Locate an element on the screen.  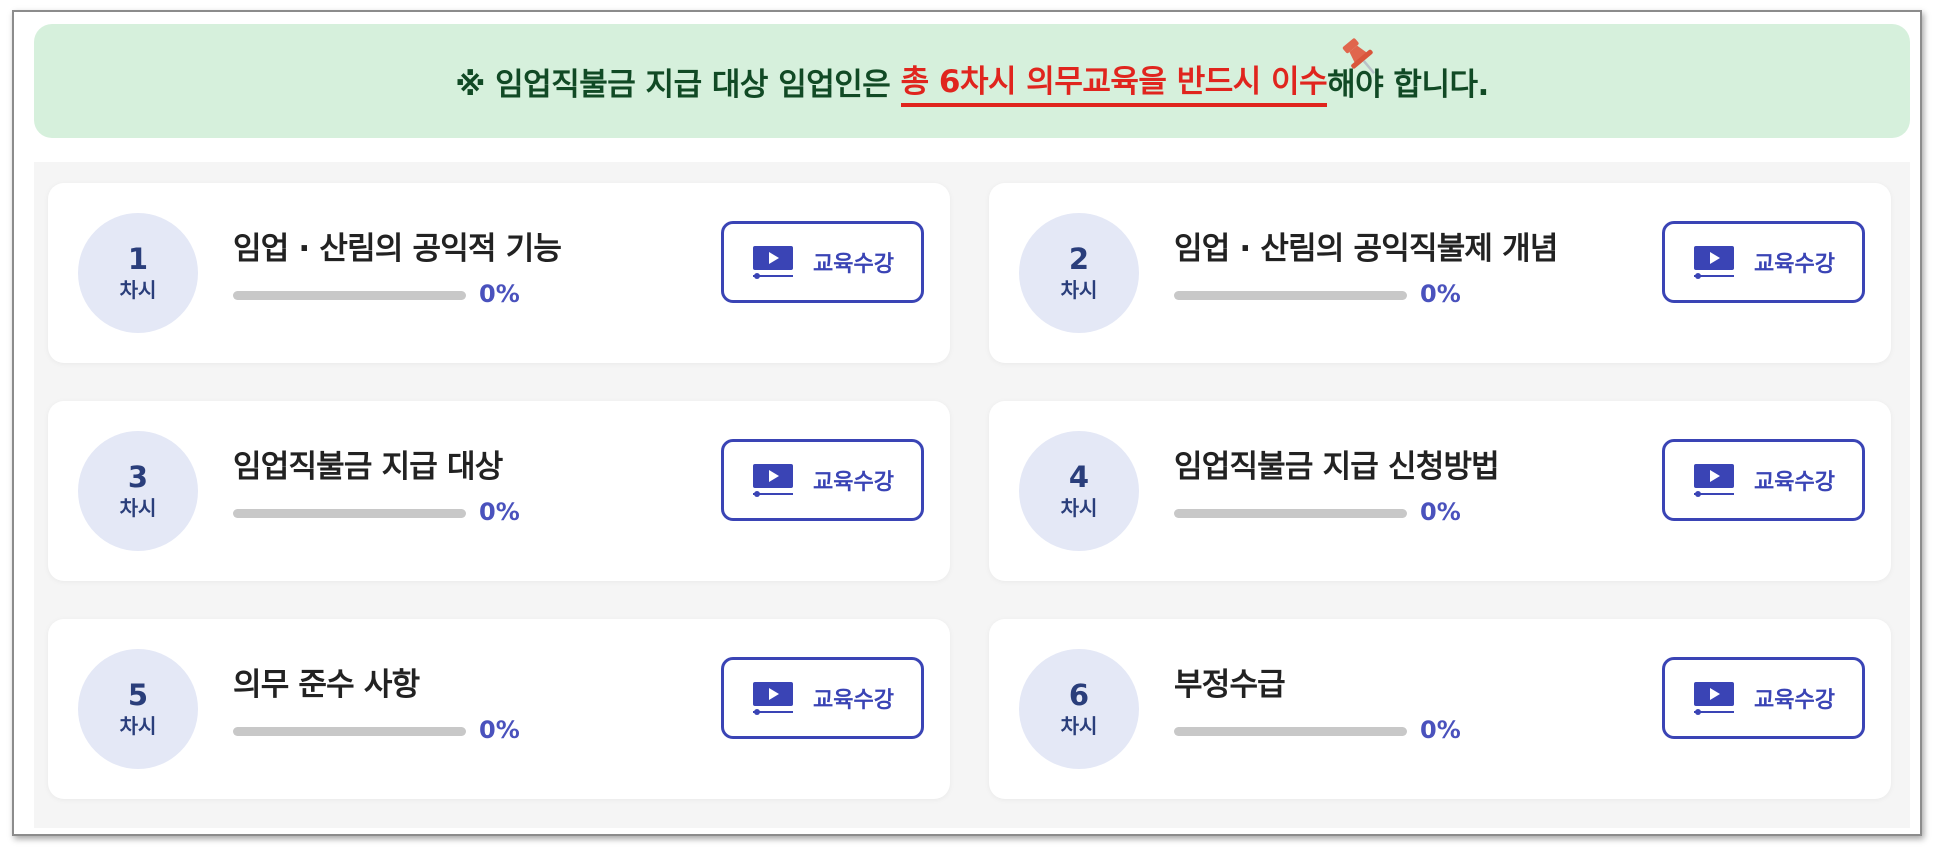
lesson-title: 부정수급 is located at coordinates (1230, 685).